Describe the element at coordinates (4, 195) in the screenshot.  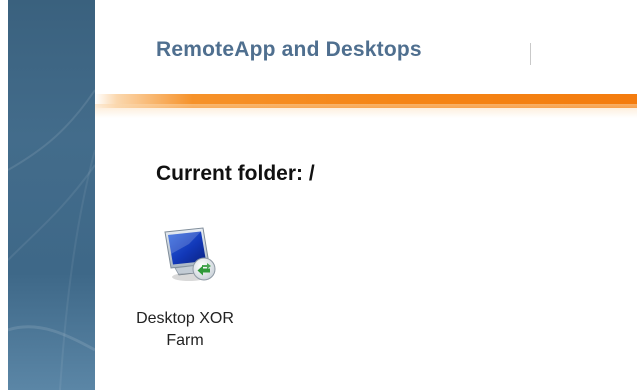
I see `left-frame` at that location.